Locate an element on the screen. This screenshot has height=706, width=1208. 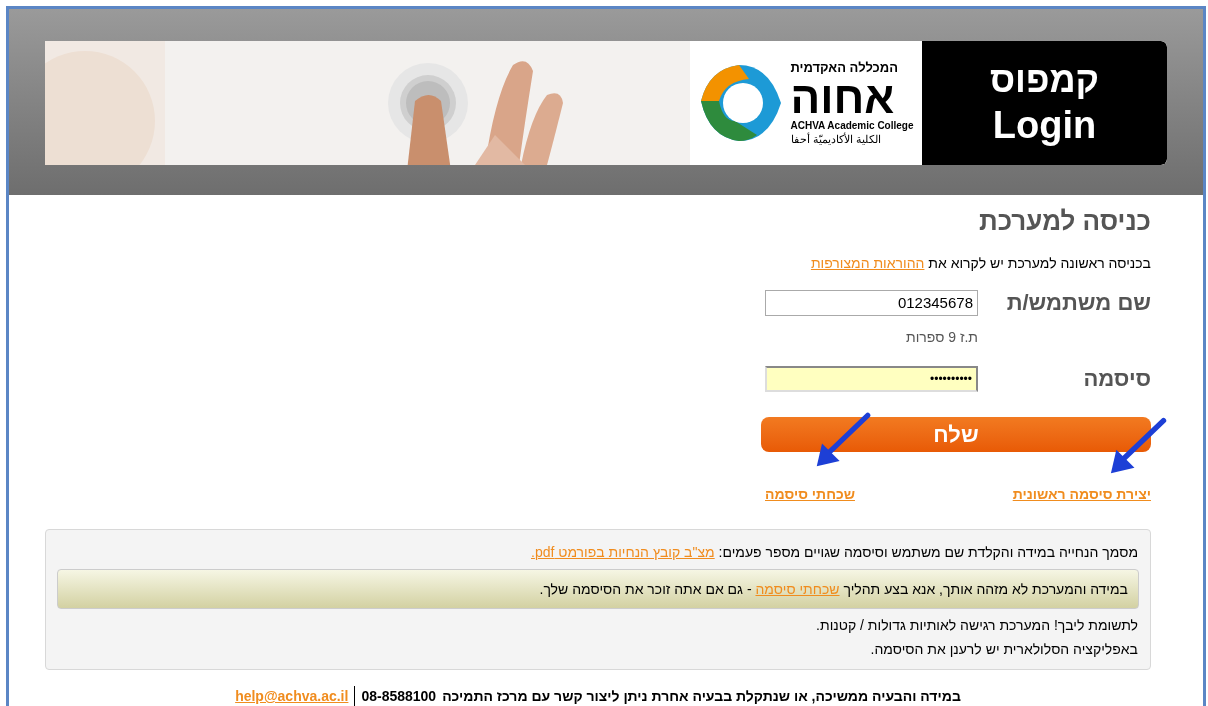
username-hint: ת.ז 9 ספרות is located at coordinates (941, 337).